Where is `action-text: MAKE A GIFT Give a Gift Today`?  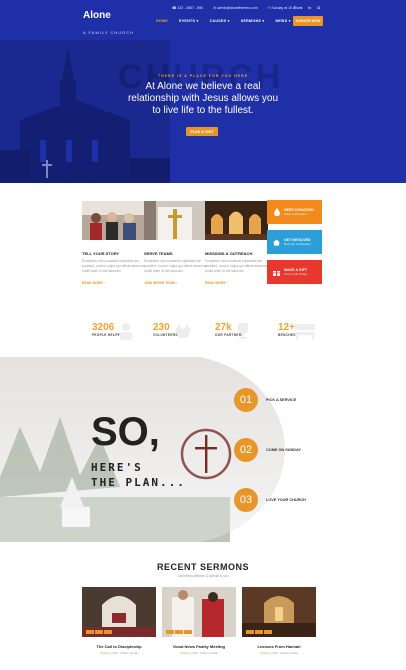 action-text: MAKE A GIFT Give a Gift Today is located at coordinates (295, 272).